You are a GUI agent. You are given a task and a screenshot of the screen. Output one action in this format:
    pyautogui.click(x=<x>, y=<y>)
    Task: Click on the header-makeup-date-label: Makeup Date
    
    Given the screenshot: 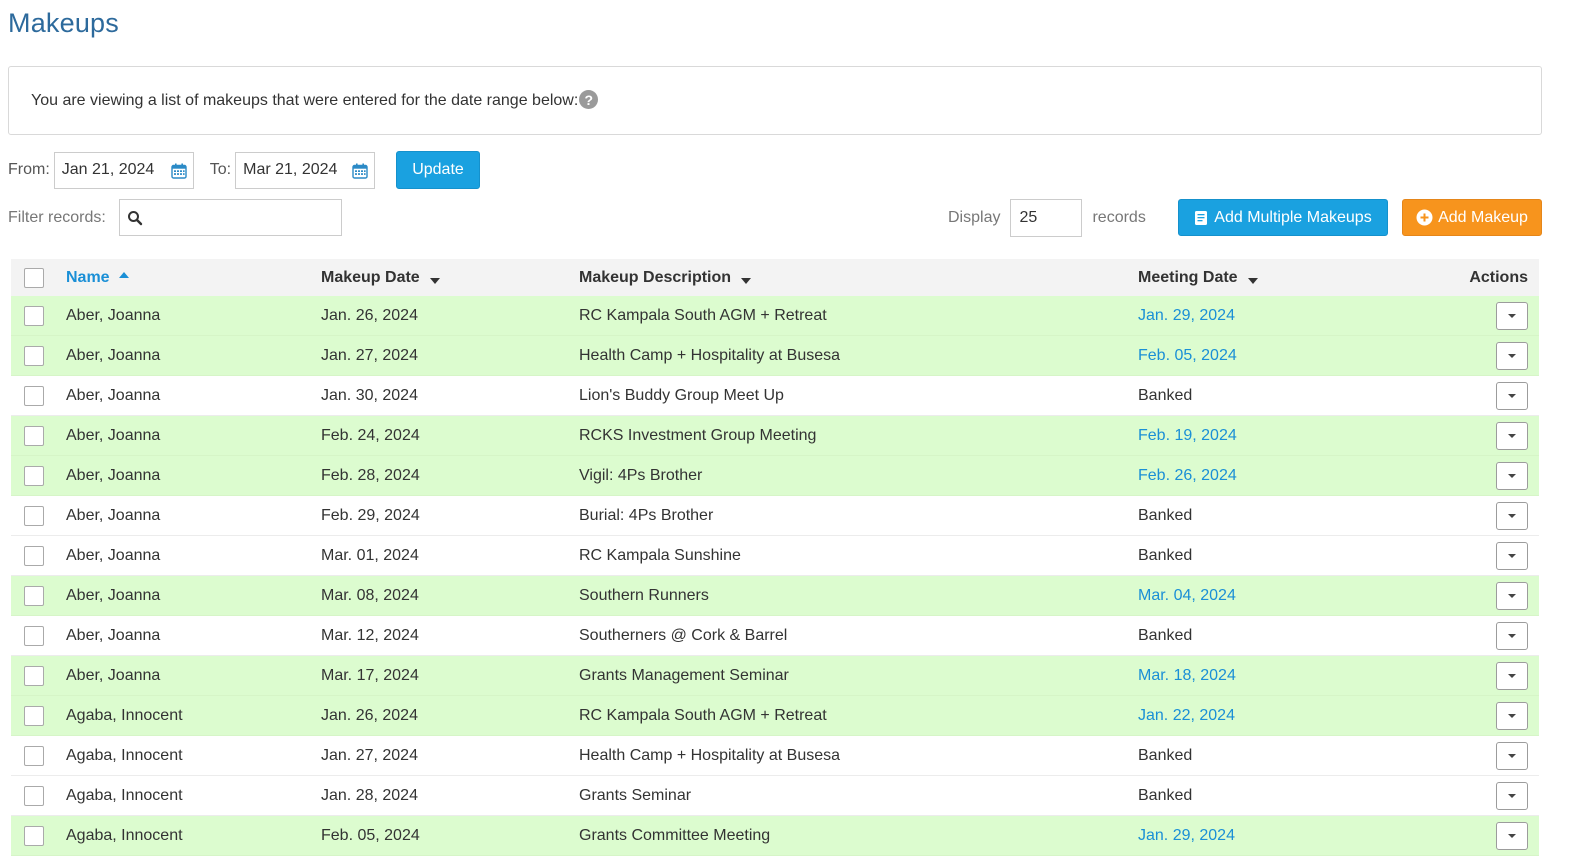 What is the action you would take?
    pyautogui.click(x=370, y=278)
    